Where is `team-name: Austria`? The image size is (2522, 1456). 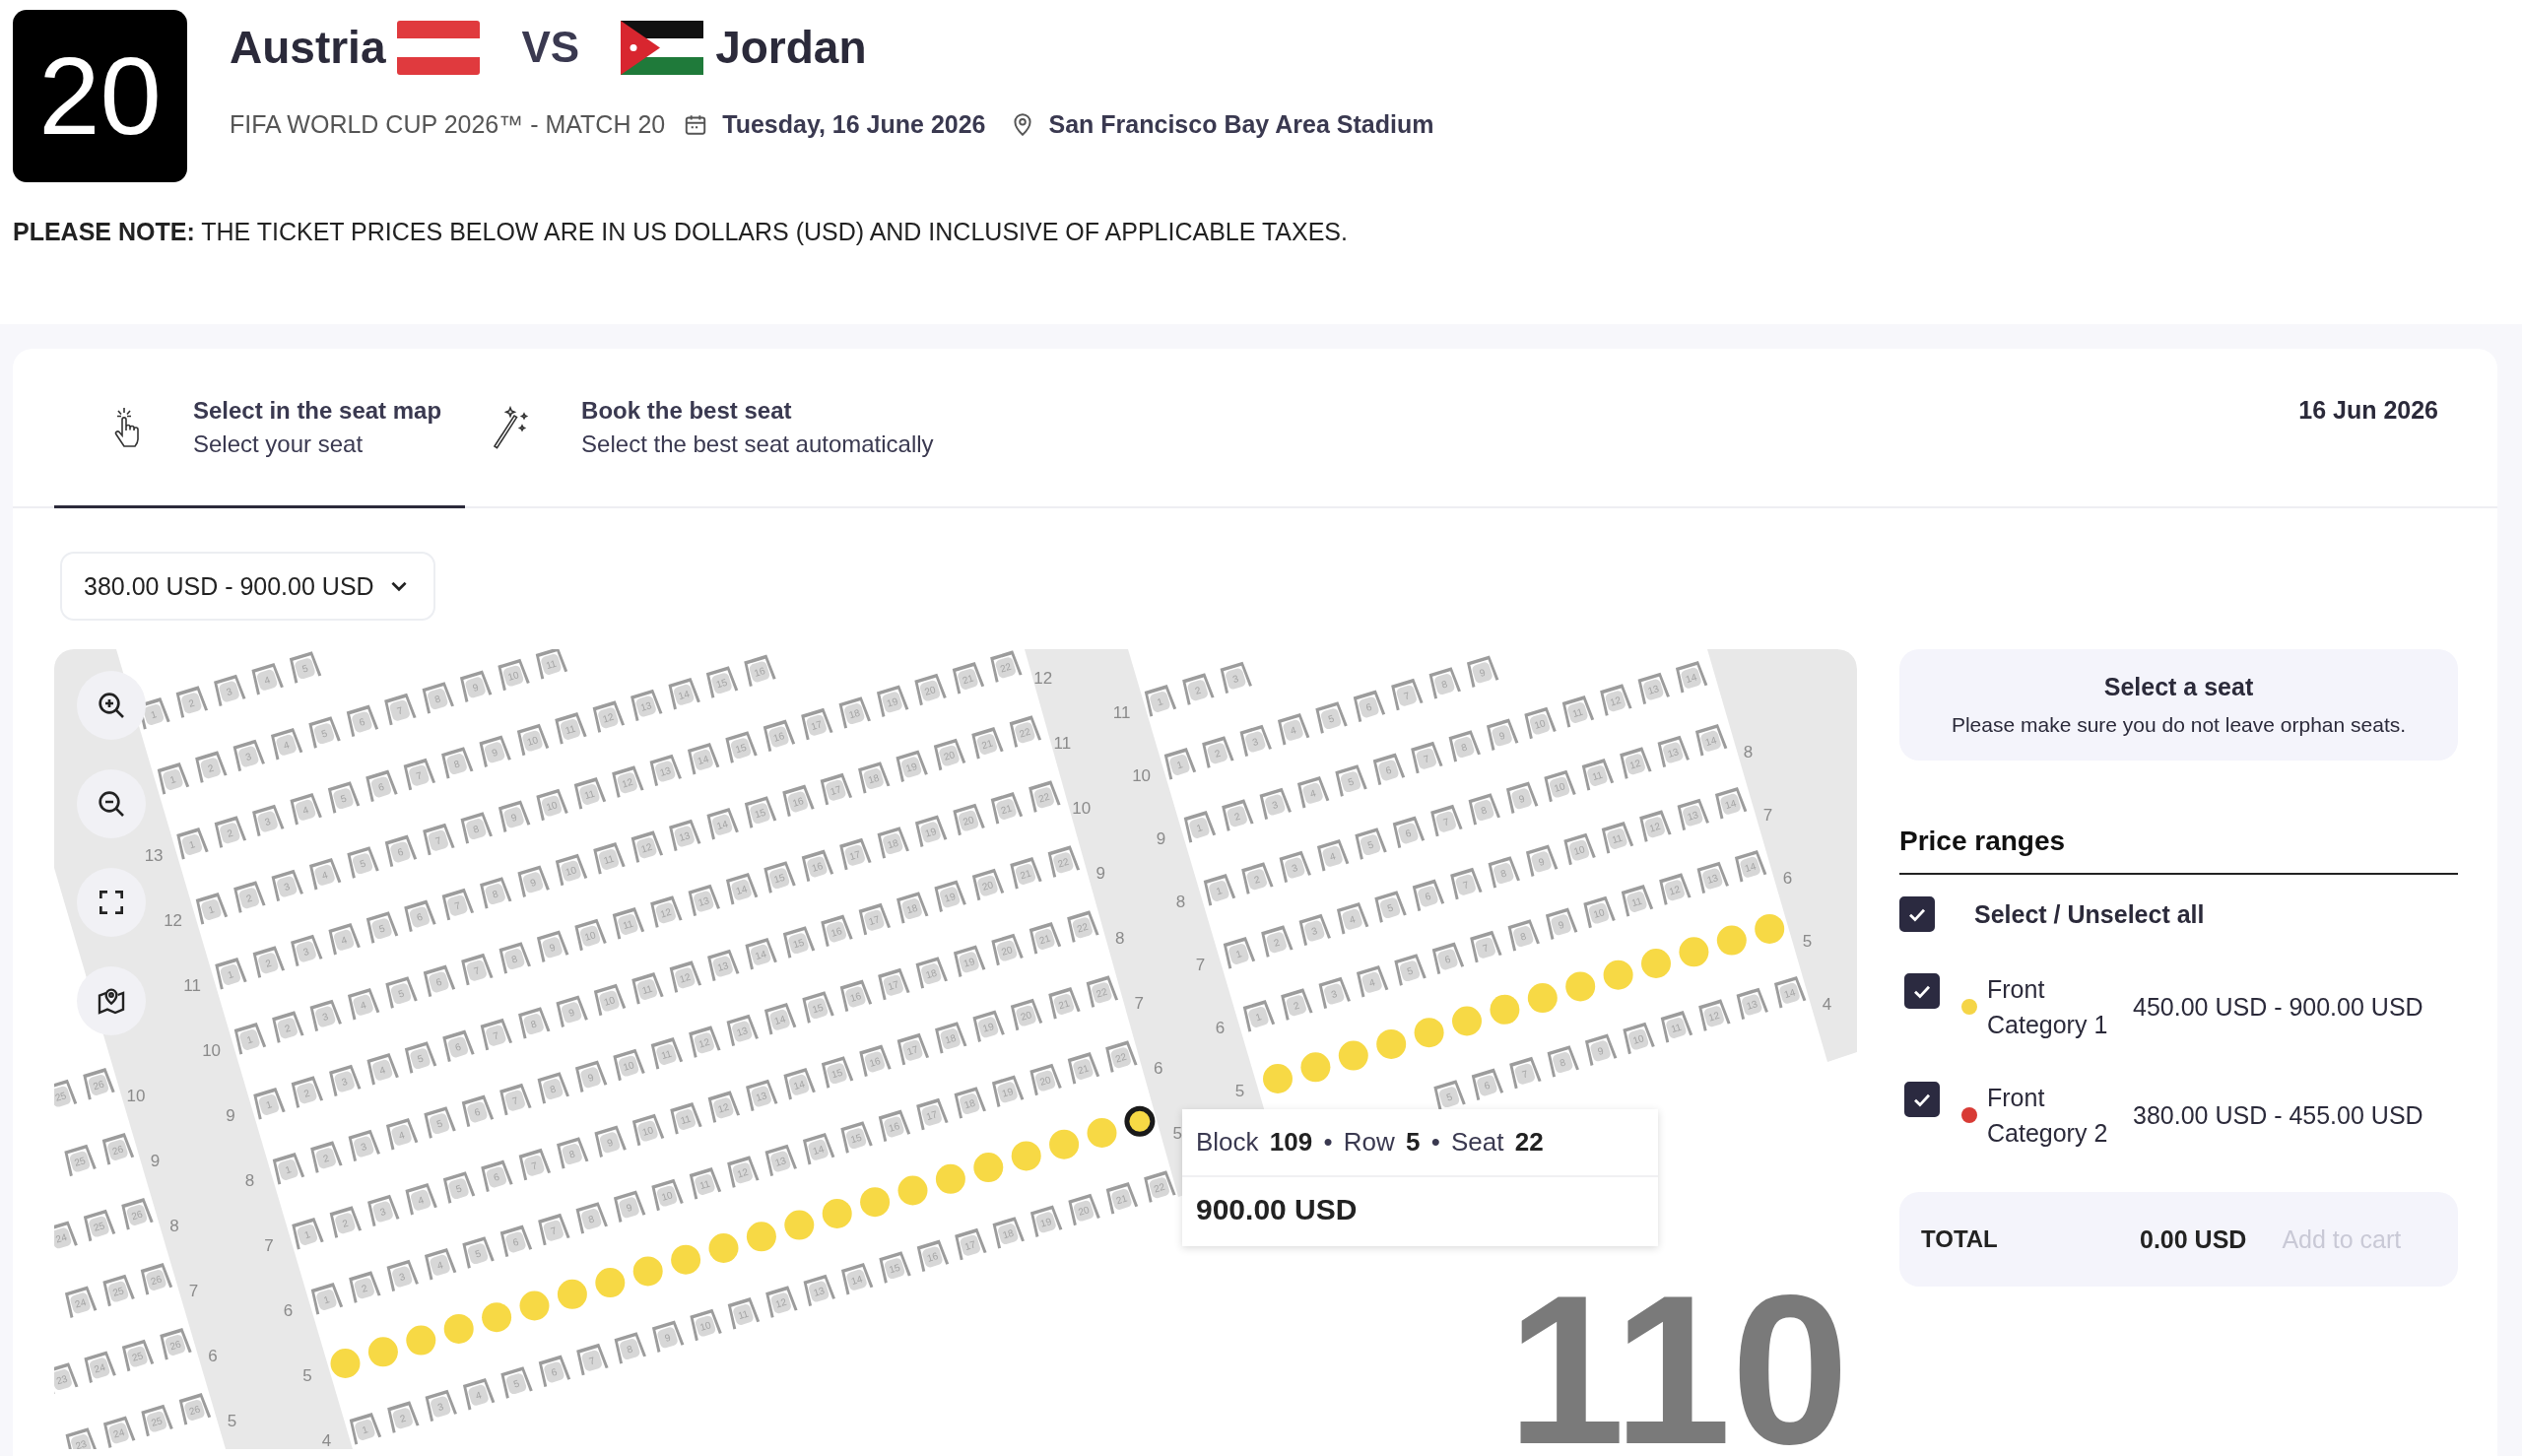
team-name: Austria is located at coordinates (308, 47).